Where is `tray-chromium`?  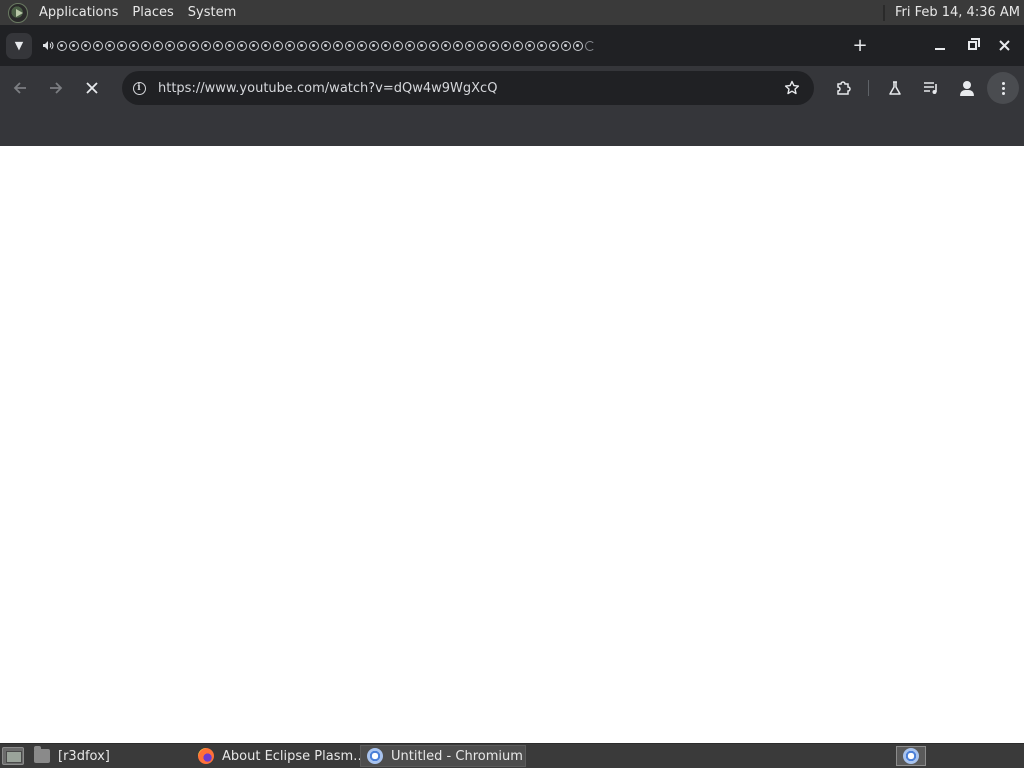
tray-chromium is located at coordinates (911, 756).